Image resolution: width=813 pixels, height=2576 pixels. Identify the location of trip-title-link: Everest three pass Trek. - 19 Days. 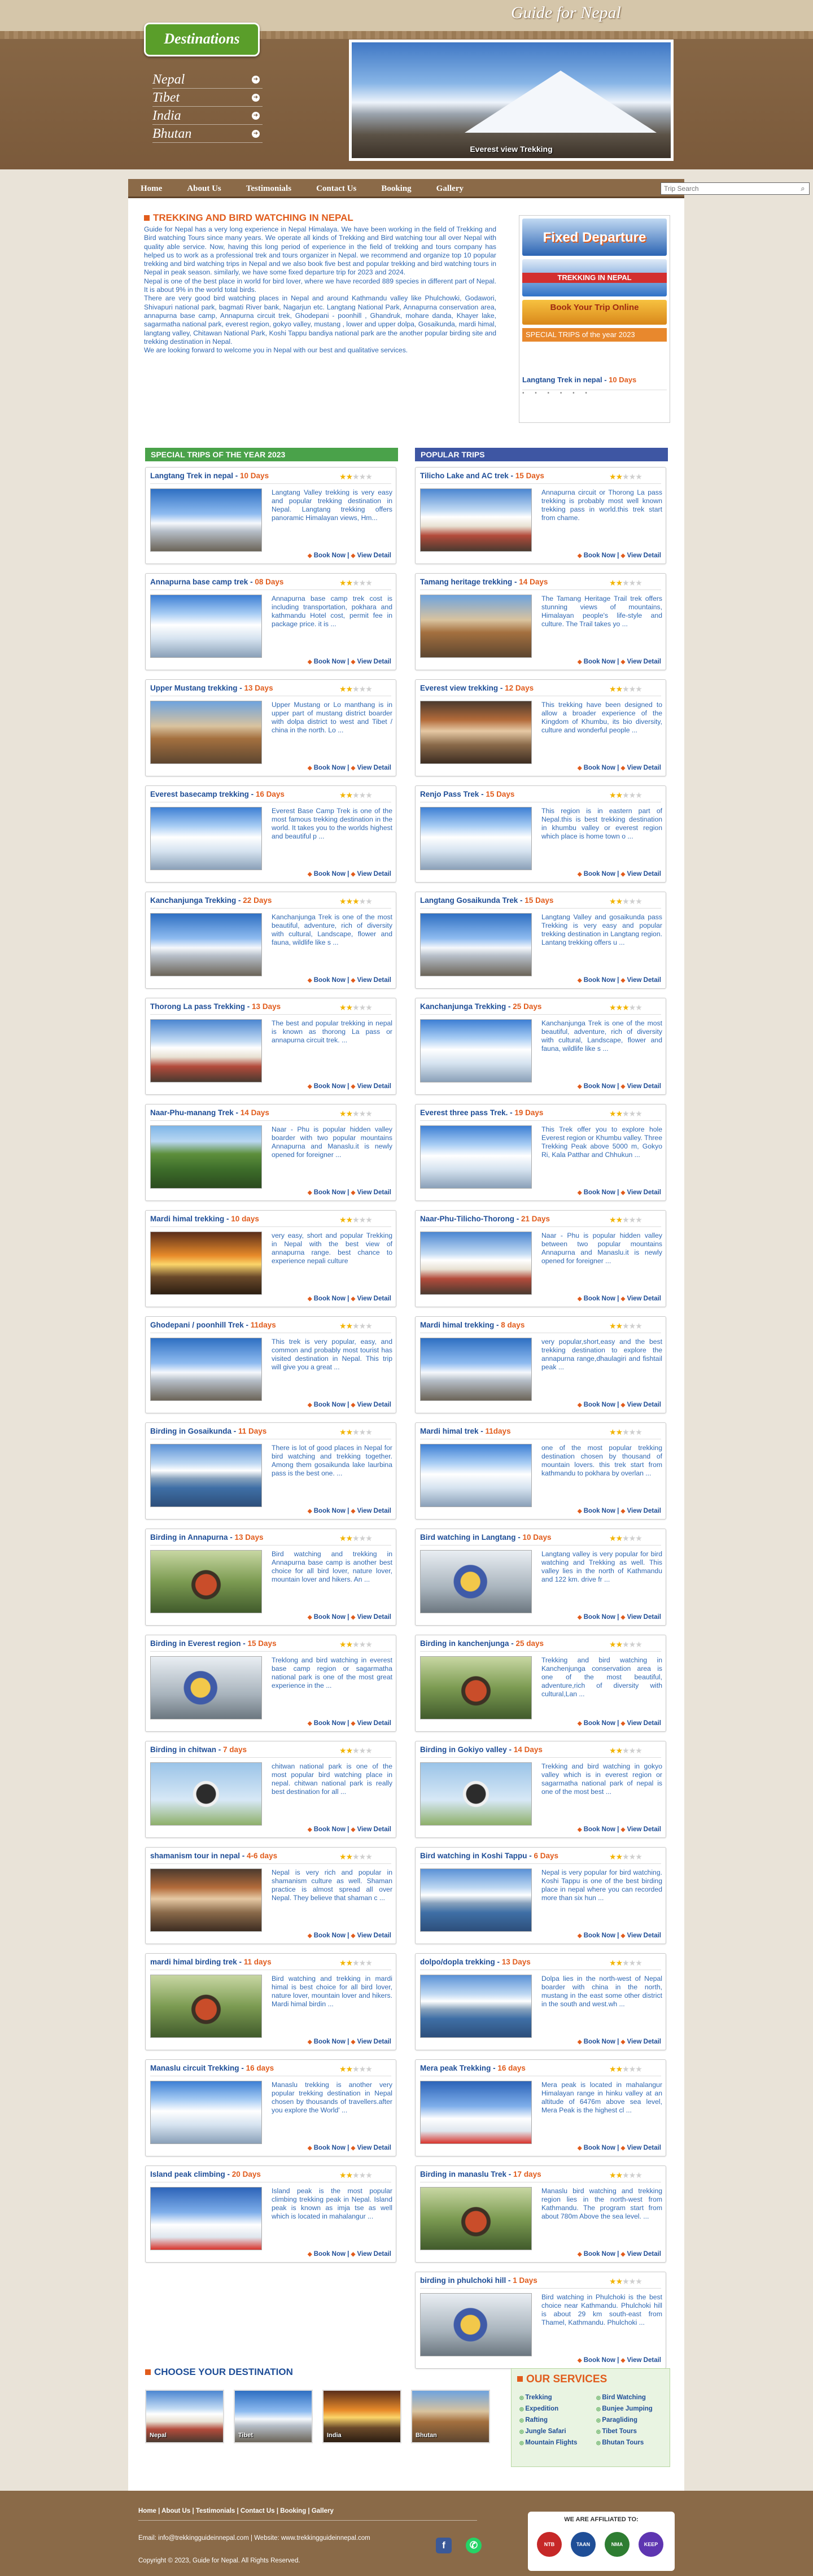
(496, 1112).